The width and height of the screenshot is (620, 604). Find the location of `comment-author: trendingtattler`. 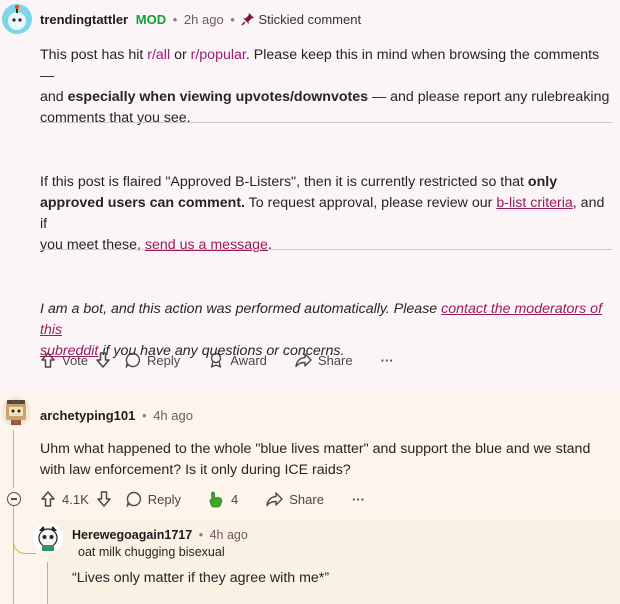

comment-author: trendingtattler is located at coordinates (84, 19).